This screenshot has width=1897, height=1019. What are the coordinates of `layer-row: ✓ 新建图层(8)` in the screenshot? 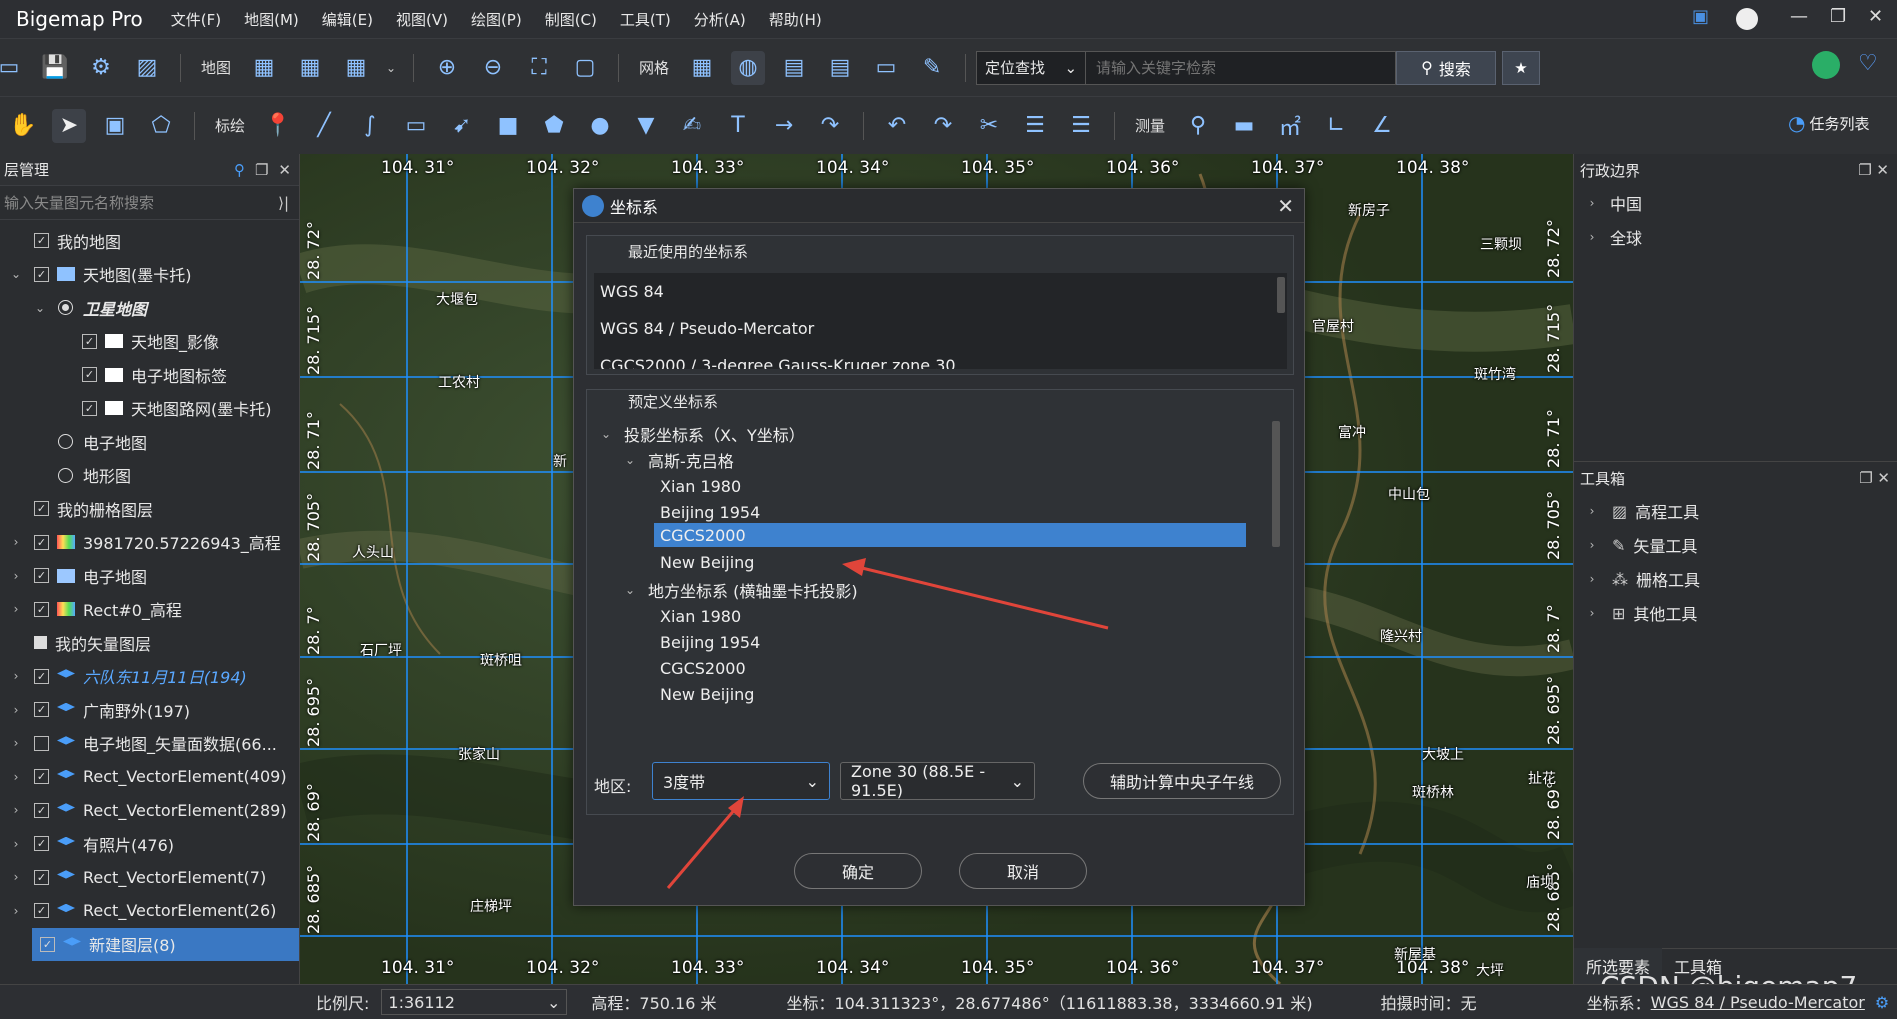 It's located at (165, 944).